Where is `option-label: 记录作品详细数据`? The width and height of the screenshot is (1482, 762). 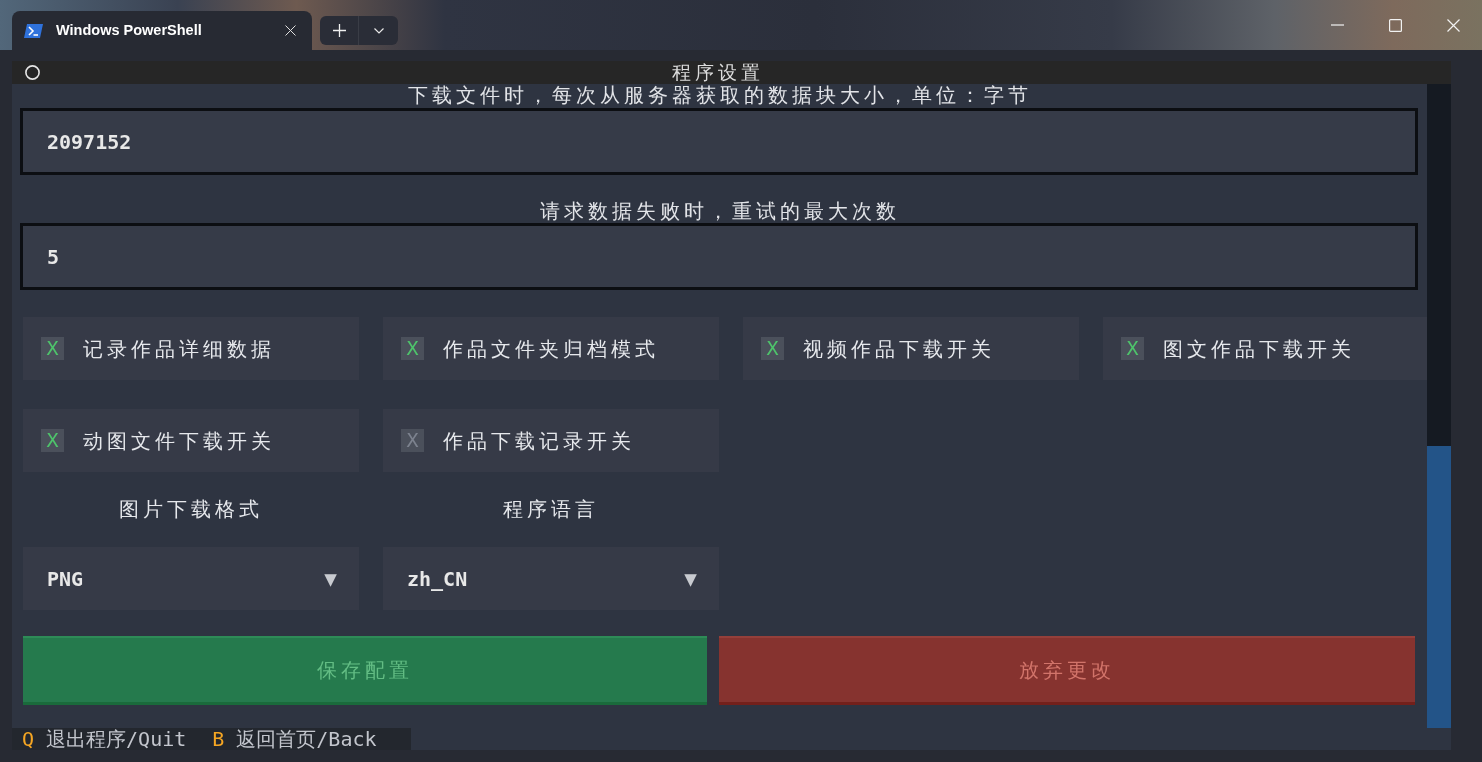 option-label: 记录作品详细数据 is located at coordinates (179, 349).